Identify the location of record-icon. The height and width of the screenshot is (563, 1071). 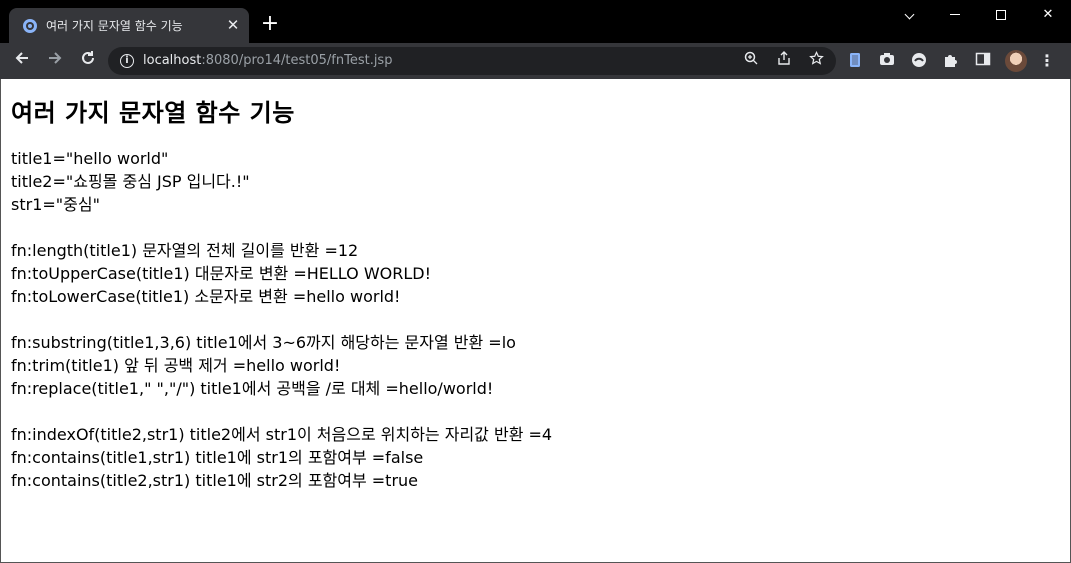
(919, 60).